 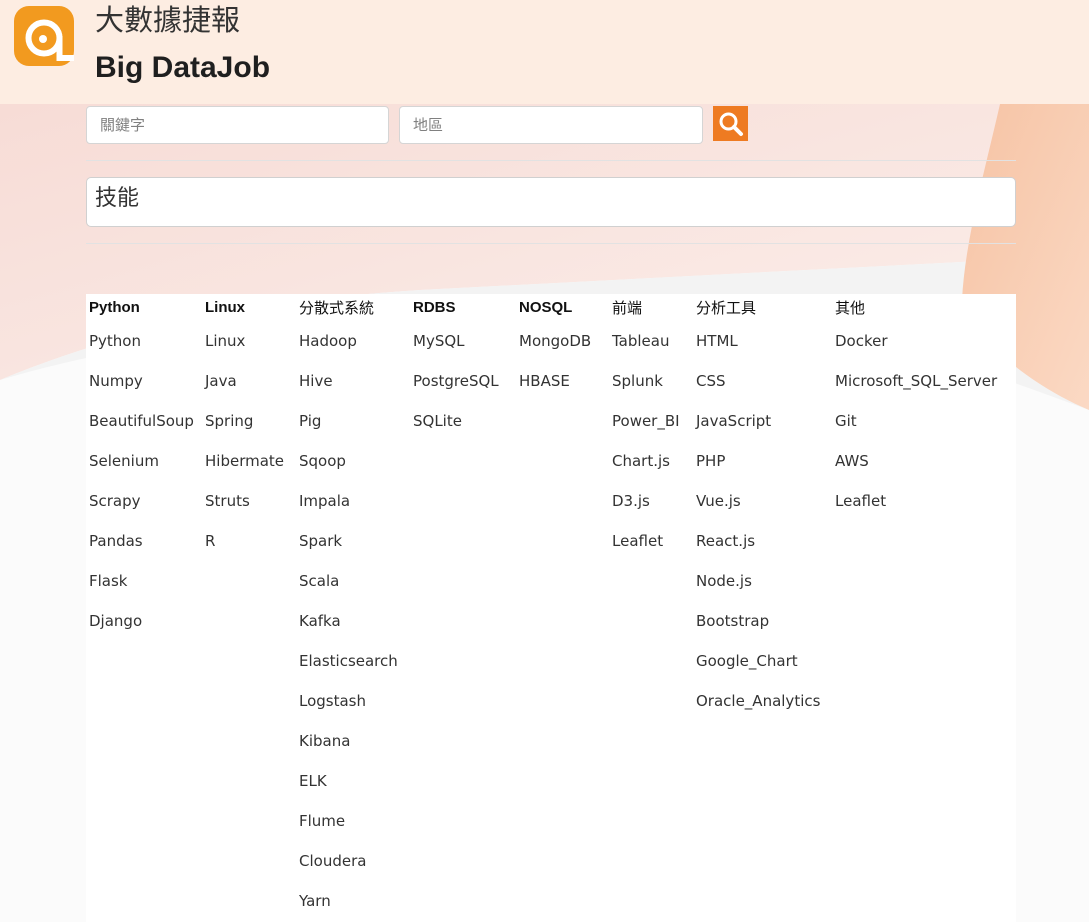 I want to click on column-header: 分散式系統, so click(x=337, y=308).